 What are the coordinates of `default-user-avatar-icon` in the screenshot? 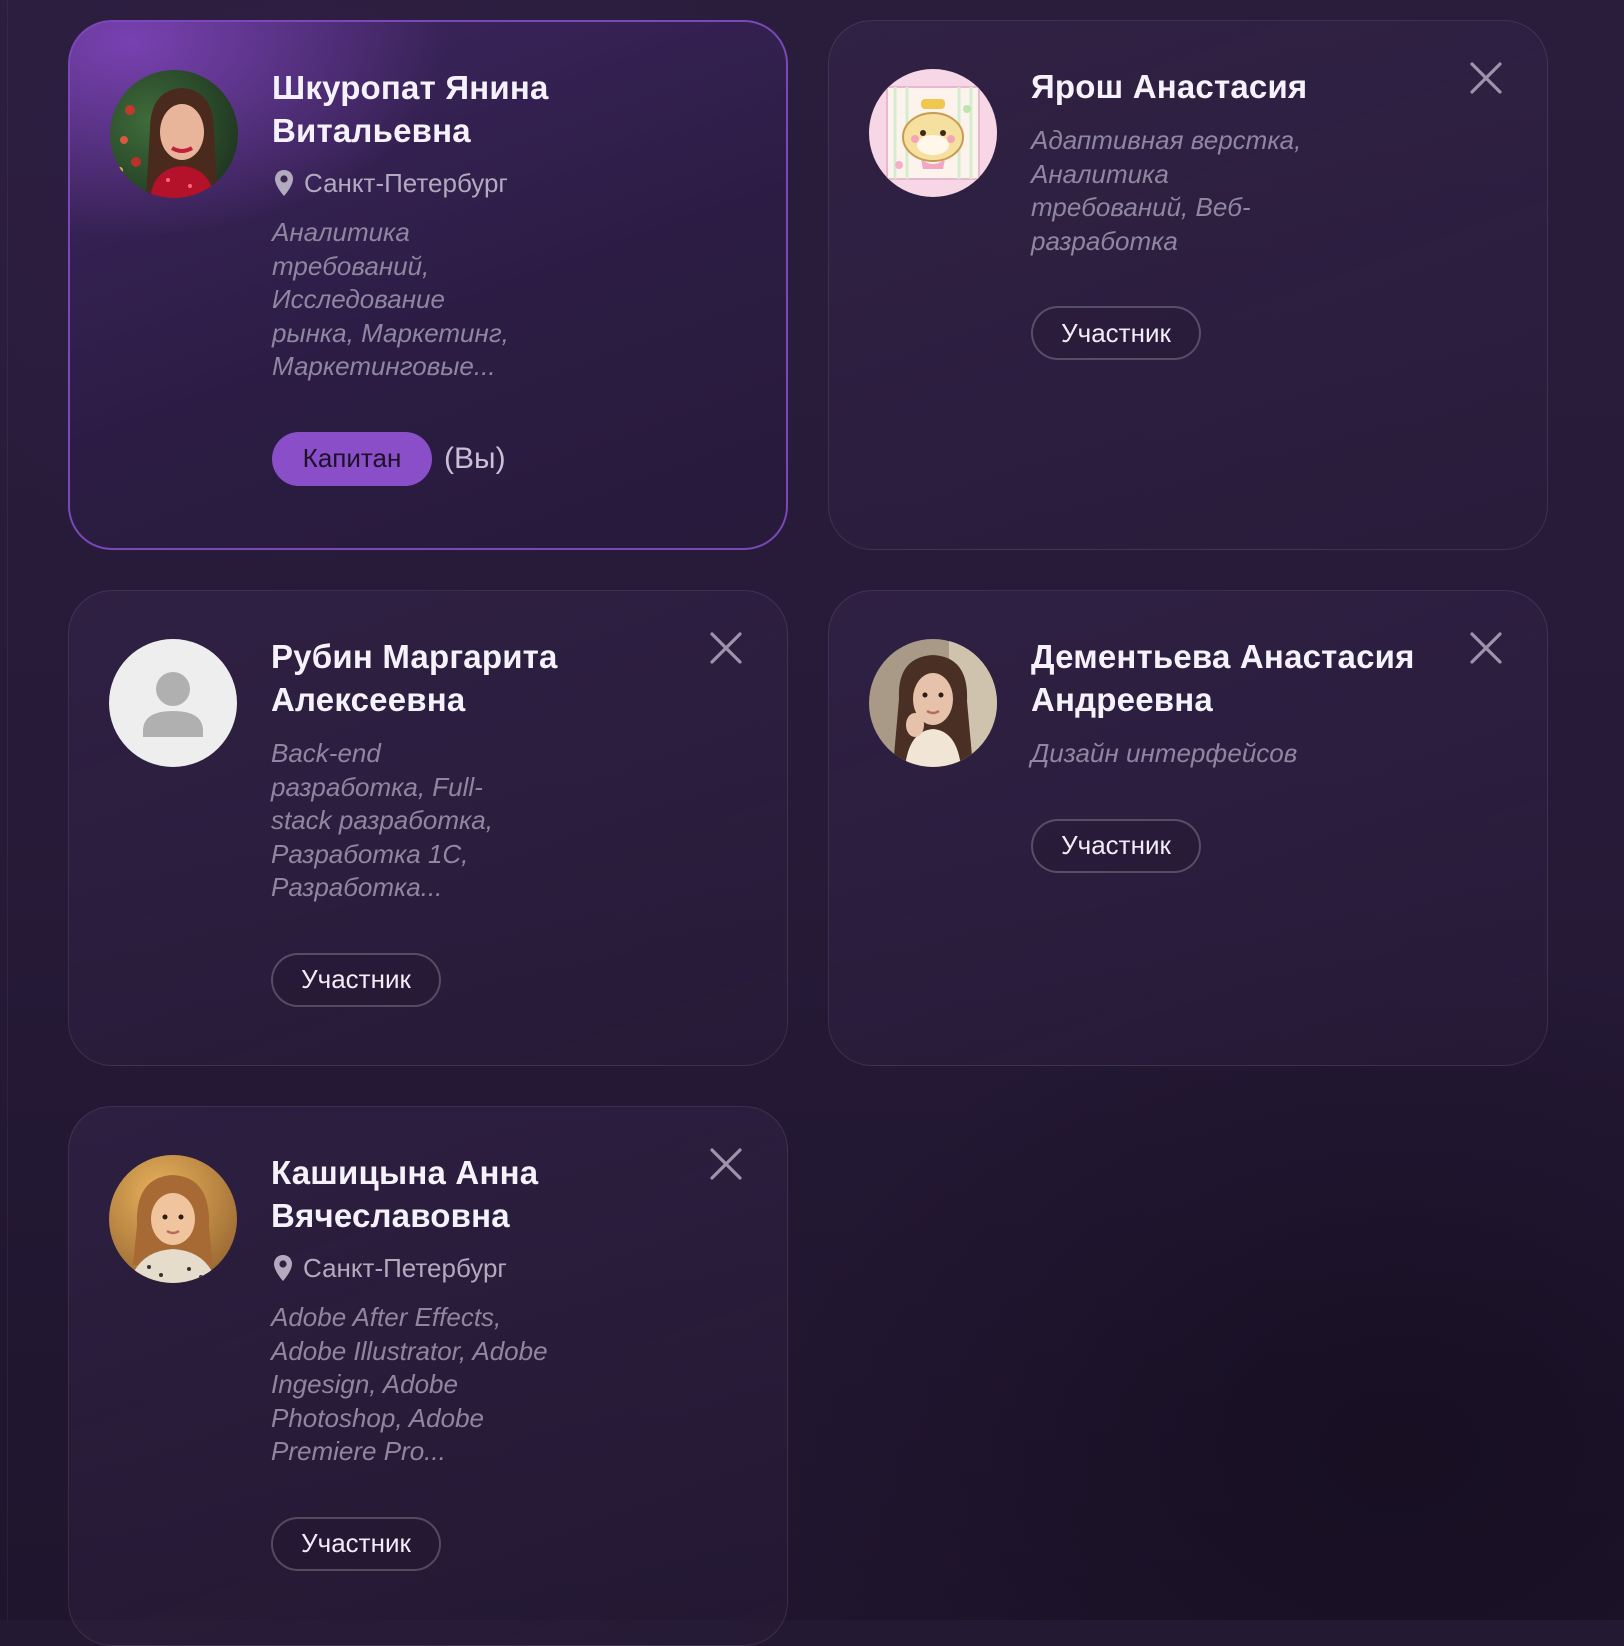 It's located at (173, 703).